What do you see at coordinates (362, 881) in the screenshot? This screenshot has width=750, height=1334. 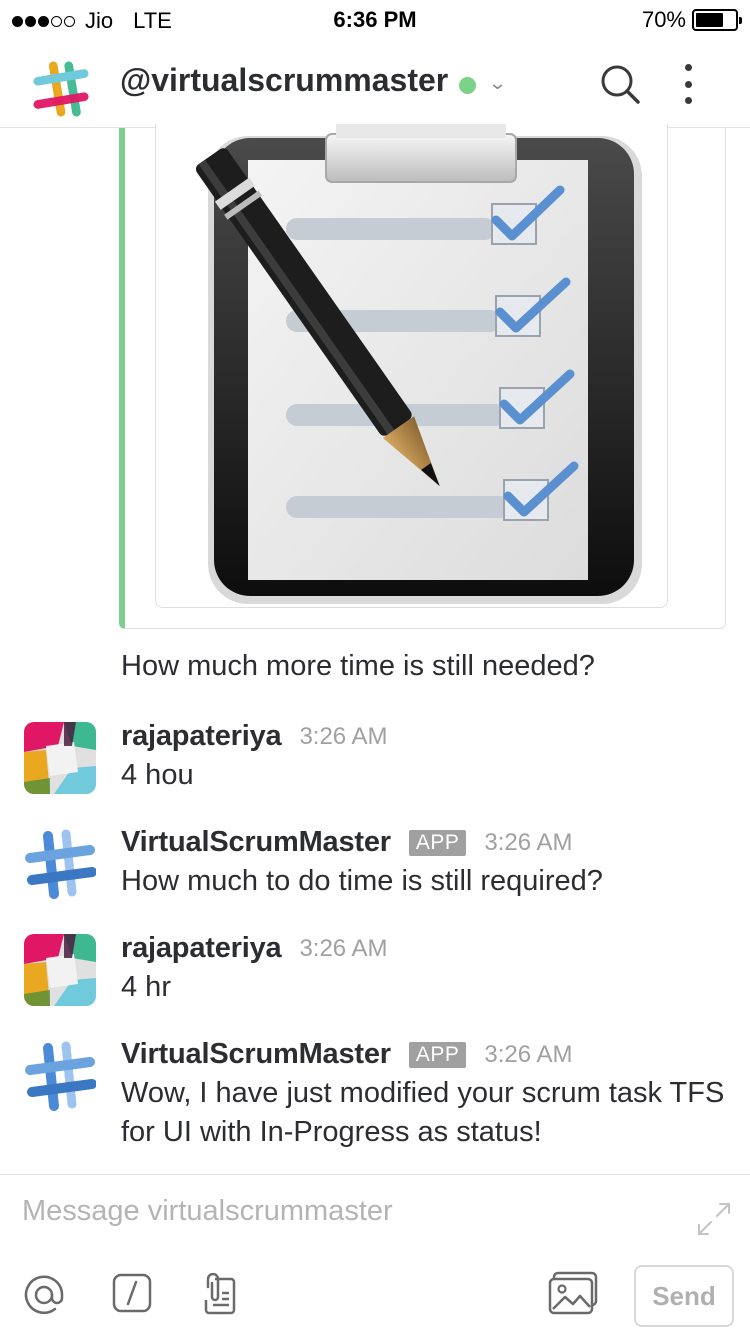 I see `message-text: How much to do time is still required?` at bounding box center [362, 881].